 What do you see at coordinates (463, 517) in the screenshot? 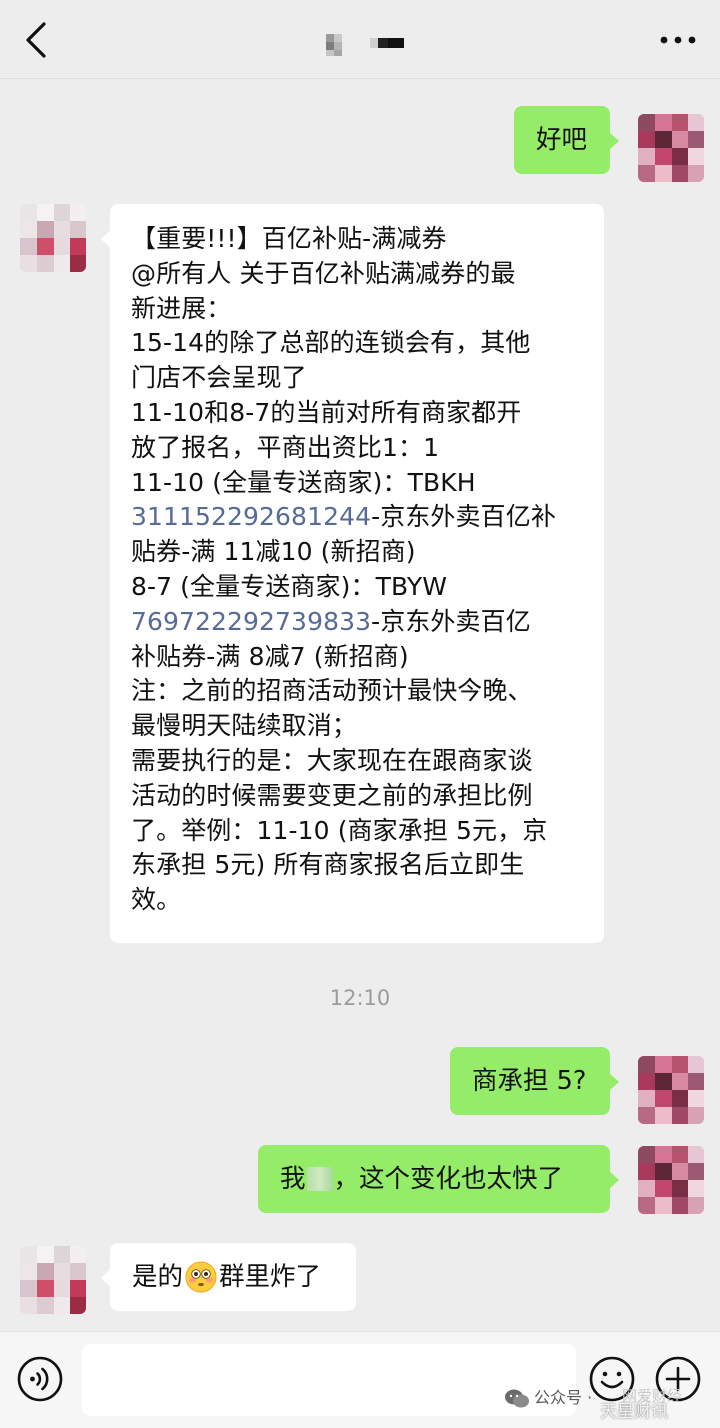
I see `notice-line-tail: -京东外卖百亿补` at bounding box center [463, 517].